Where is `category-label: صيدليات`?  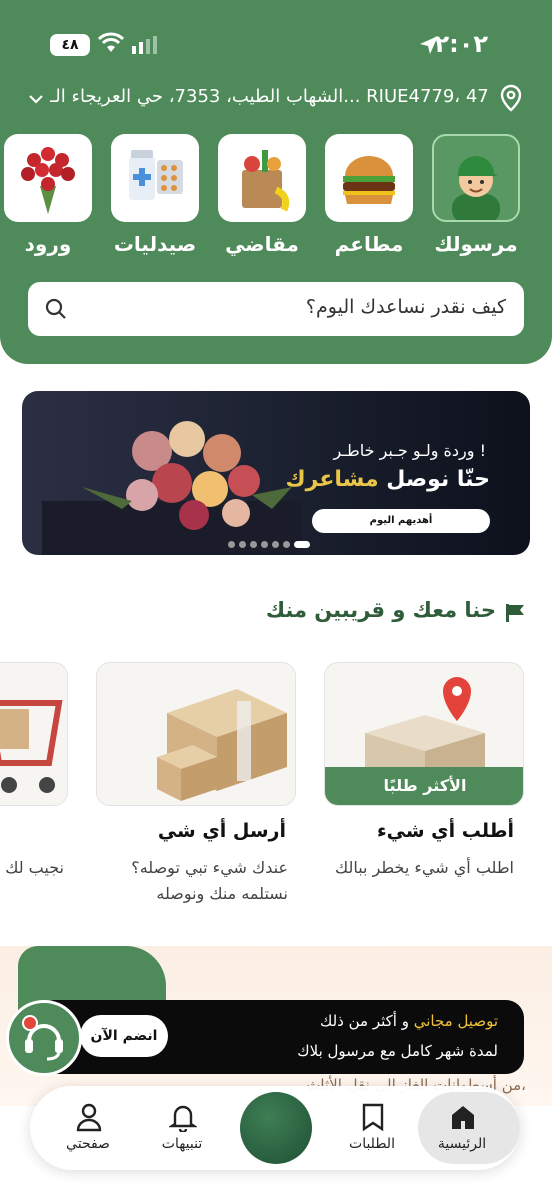
category-label: صيدليات is located at coordinates (155, 244).